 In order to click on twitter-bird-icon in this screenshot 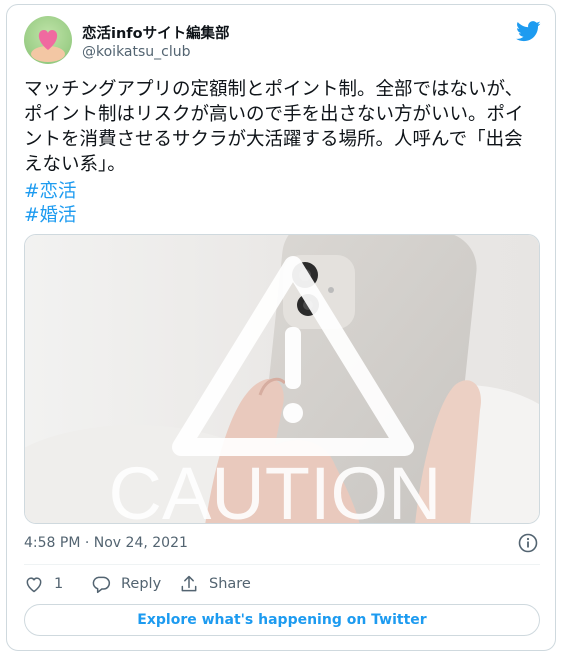, I will do `click(528, 31)`.